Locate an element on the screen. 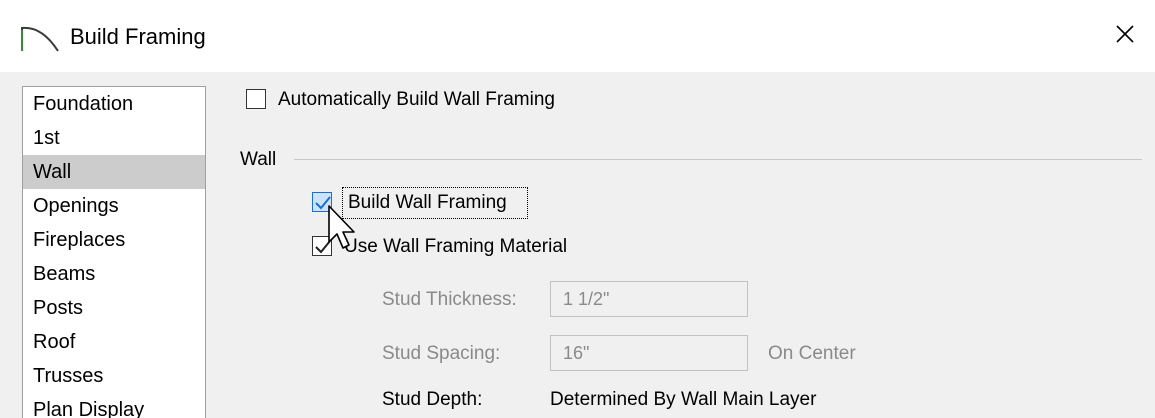  nav-item-foundation: Foundation is located at coordinates (114, 104).